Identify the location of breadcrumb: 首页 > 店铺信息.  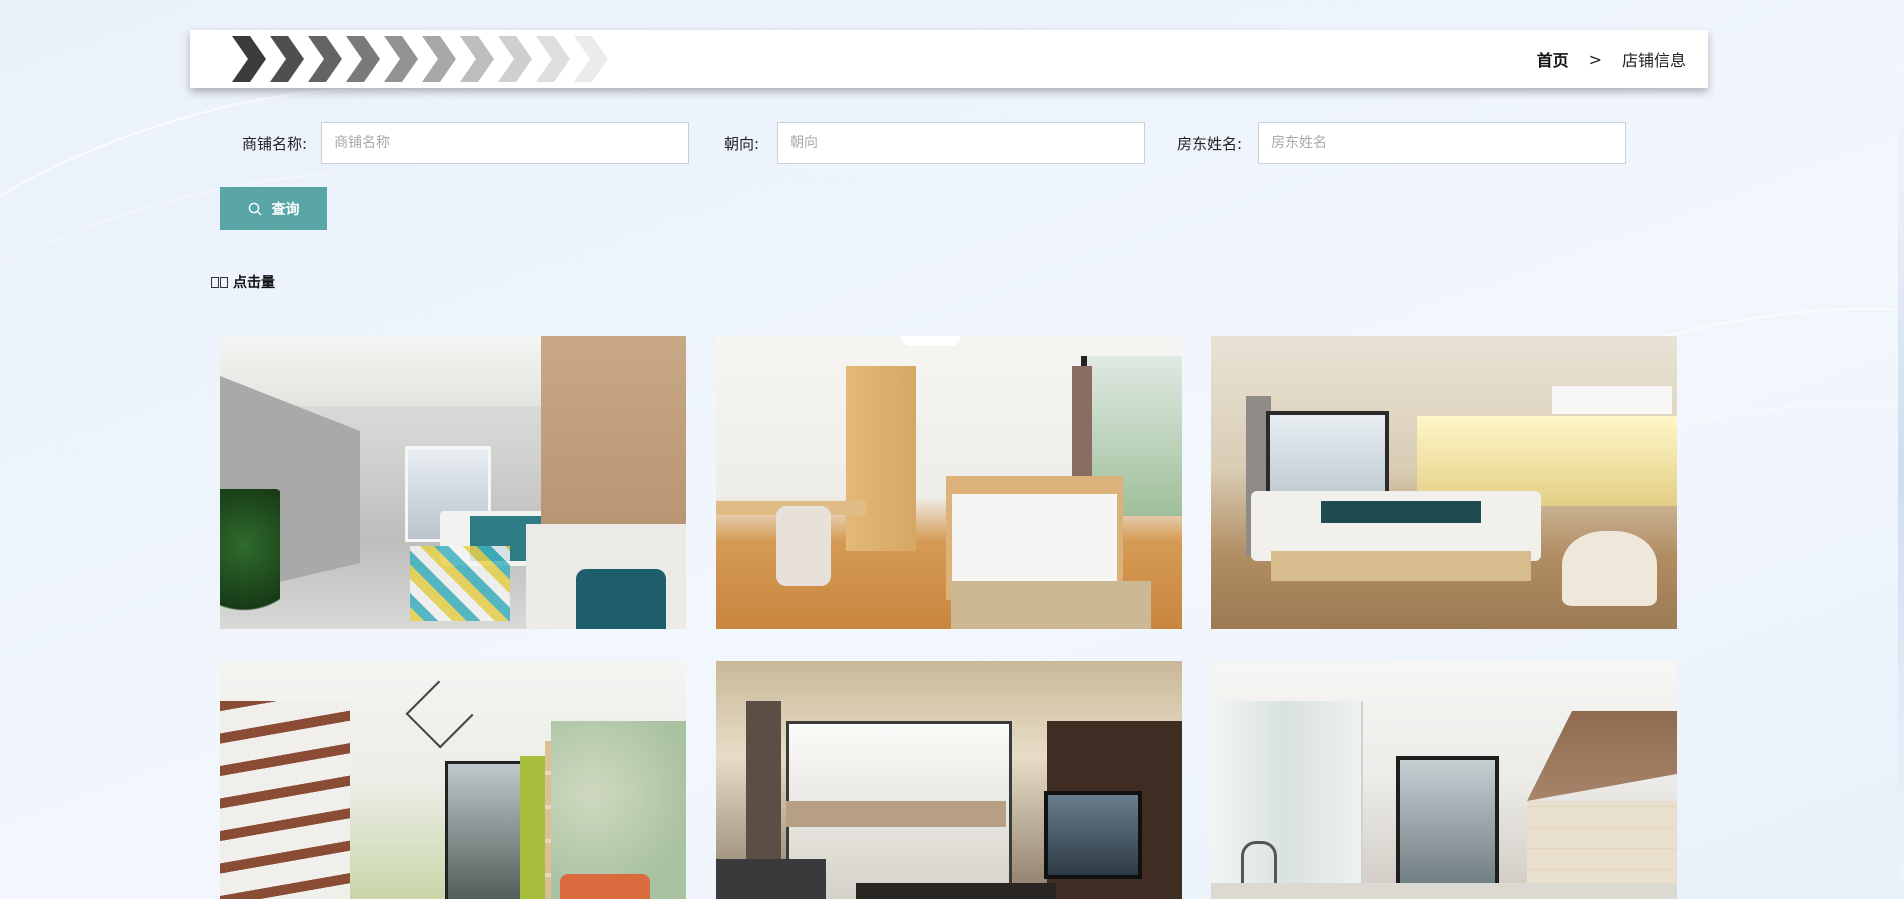
(1611, 59).